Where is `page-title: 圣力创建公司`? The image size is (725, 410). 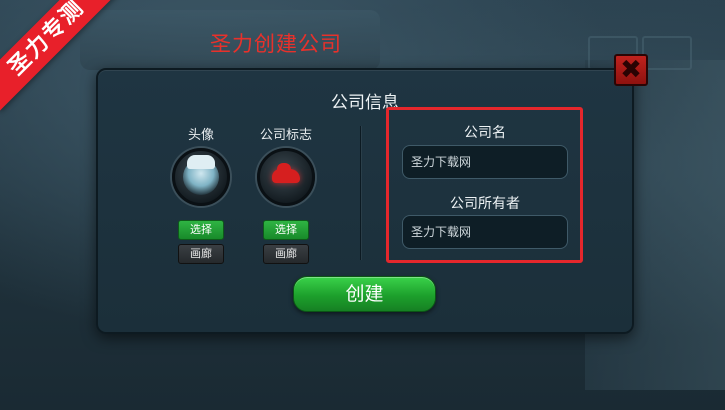
page-title: 圣力创建公司 is located at coordinates (276, 44).